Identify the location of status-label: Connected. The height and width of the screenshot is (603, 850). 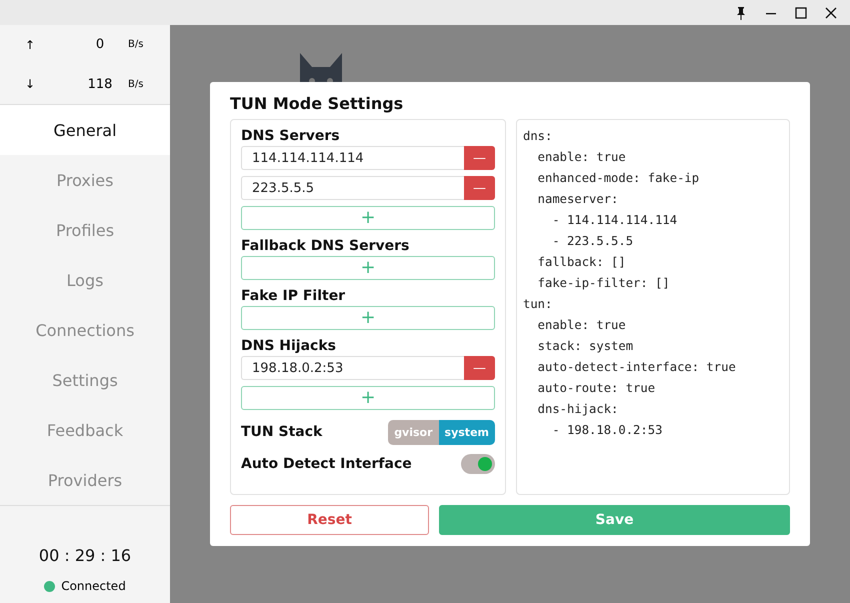
(93, 586).